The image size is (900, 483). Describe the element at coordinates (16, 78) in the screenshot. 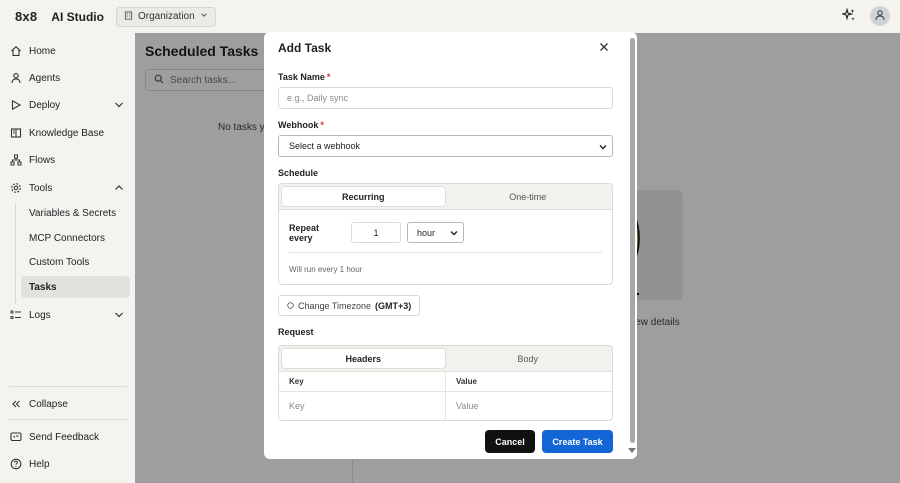

I see `person-icon` at that location.